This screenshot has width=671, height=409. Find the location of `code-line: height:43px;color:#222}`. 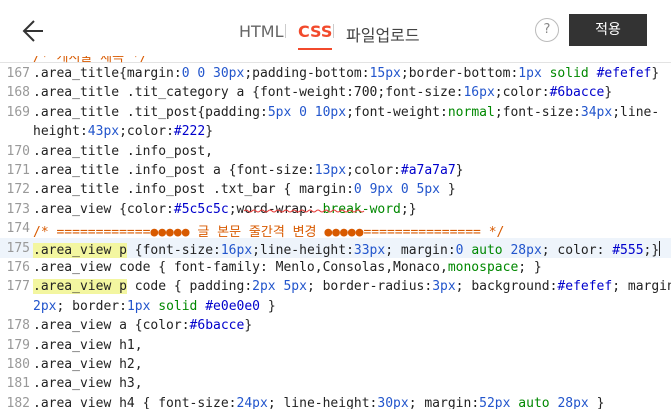

code-line: height:43px;color:#222} is located at coordinates (123, 131).